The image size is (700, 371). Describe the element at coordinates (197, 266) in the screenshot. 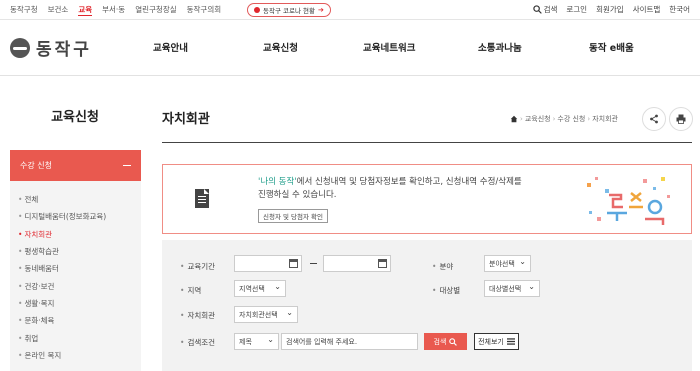

I see `period-label: 교육기간` at that location.